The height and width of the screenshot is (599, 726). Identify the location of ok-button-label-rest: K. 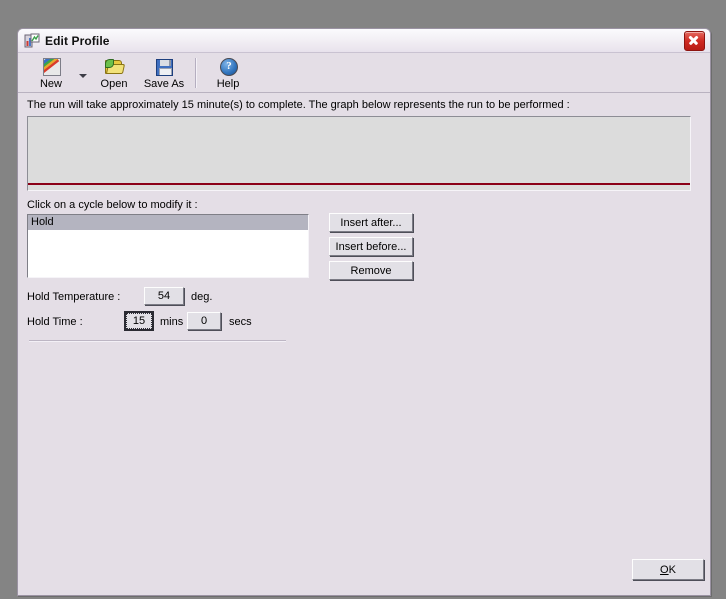
(672, 570).